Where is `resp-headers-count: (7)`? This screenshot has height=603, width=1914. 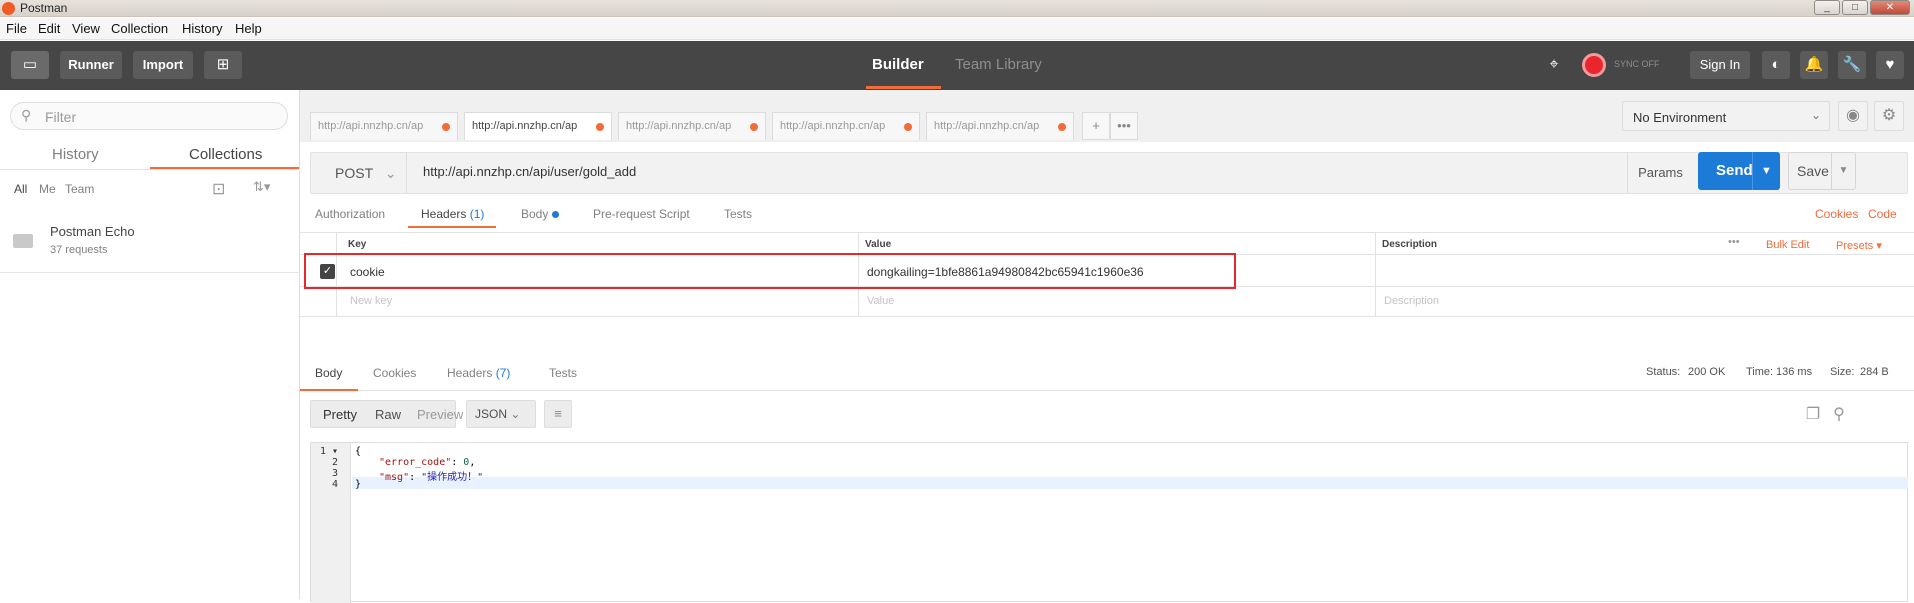
resp-headers-count: (7) is located at coordinates (503, 373).